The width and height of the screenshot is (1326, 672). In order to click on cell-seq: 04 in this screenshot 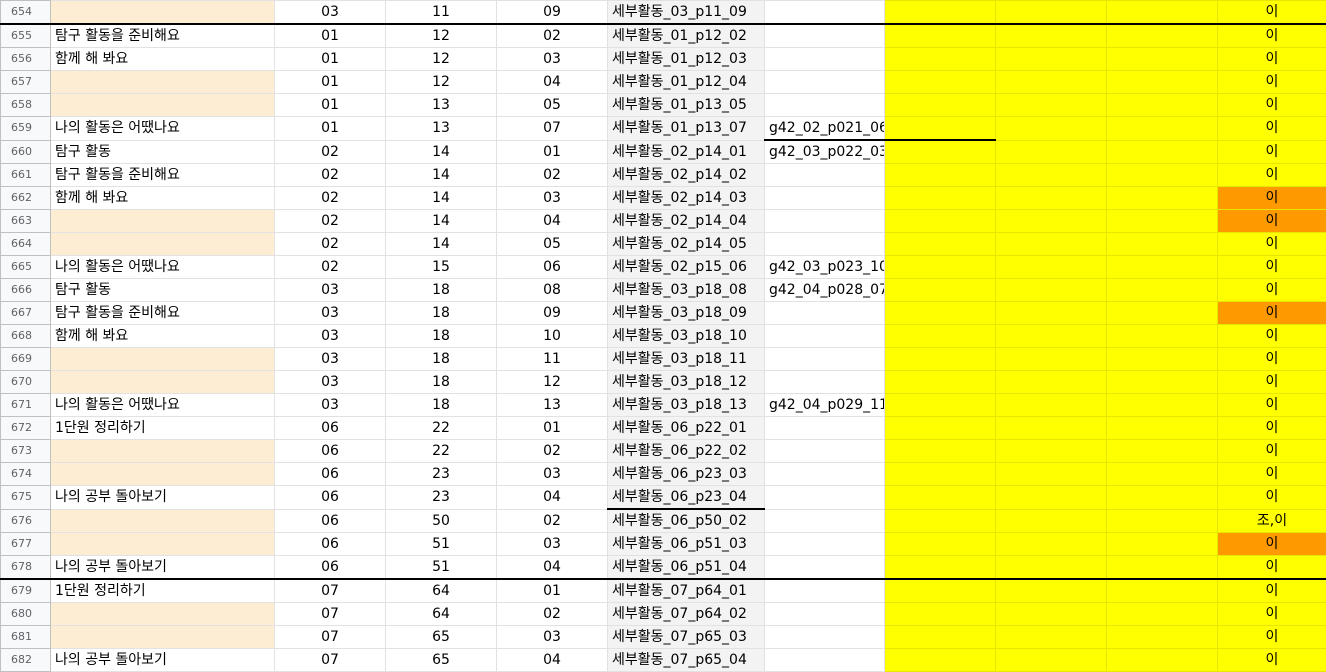, I will do `click(552, 82)`.